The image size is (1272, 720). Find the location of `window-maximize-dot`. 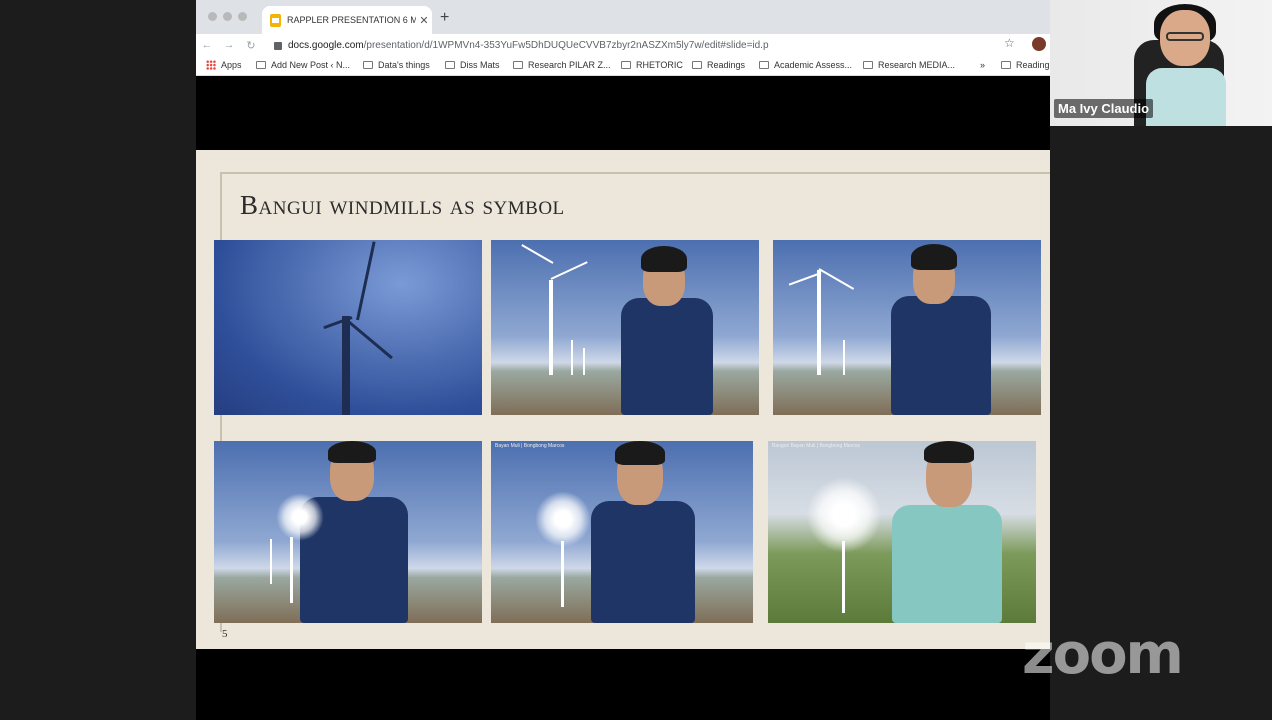

window-maximize-dot is located at coordinates (242, 16).